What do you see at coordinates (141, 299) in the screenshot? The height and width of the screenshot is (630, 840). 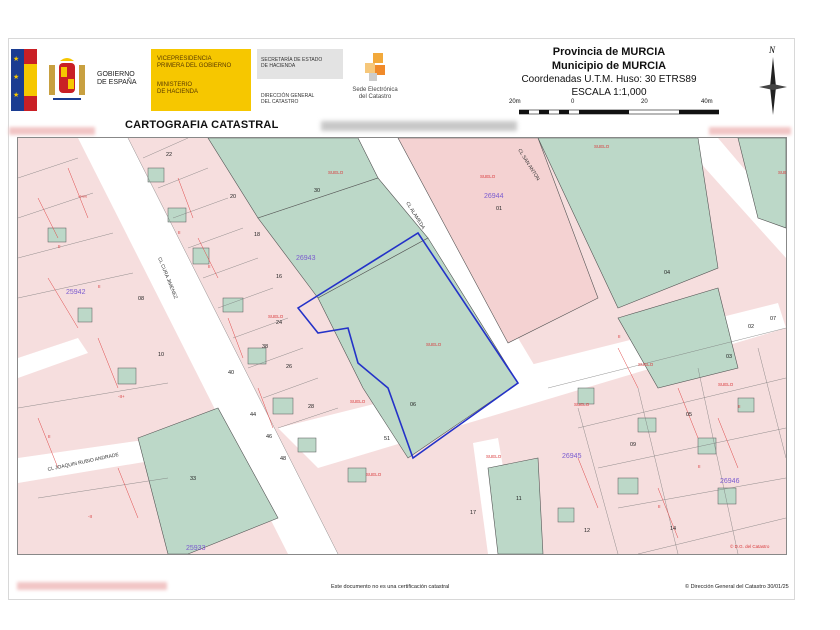 I see `parcel-number: 08` at bounding box center [141, 299].